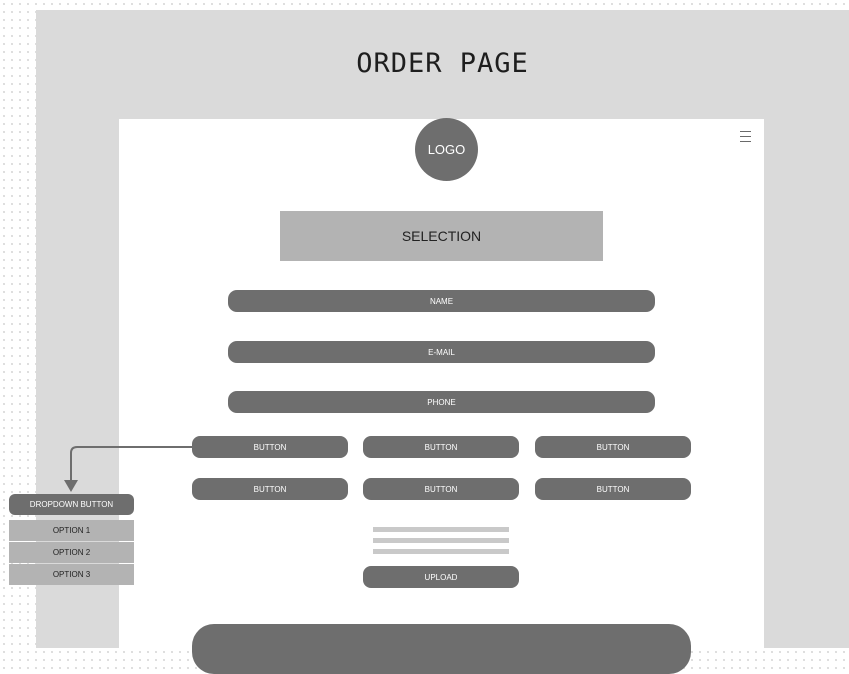  What do you see at coordinates (441, 489) in the screenshot?
I see `option-button-5: BUTTON` at bounding box center [441, 489].